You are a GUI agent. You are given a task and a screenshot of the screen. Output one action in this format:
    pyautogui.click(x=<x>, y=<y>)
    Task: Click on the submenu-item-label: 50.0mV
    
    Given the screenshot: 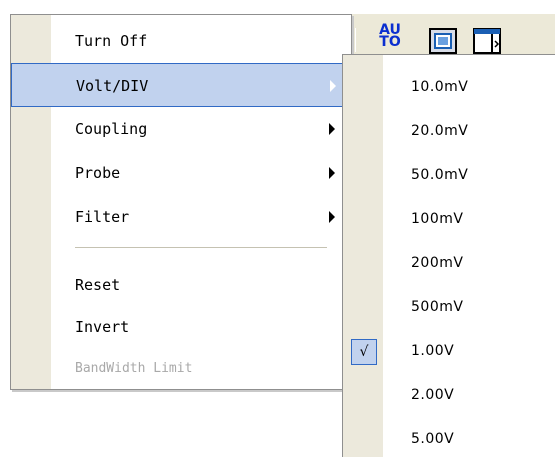 What is the action you would take?
    pyautogui.click(x=440, y=175)
    